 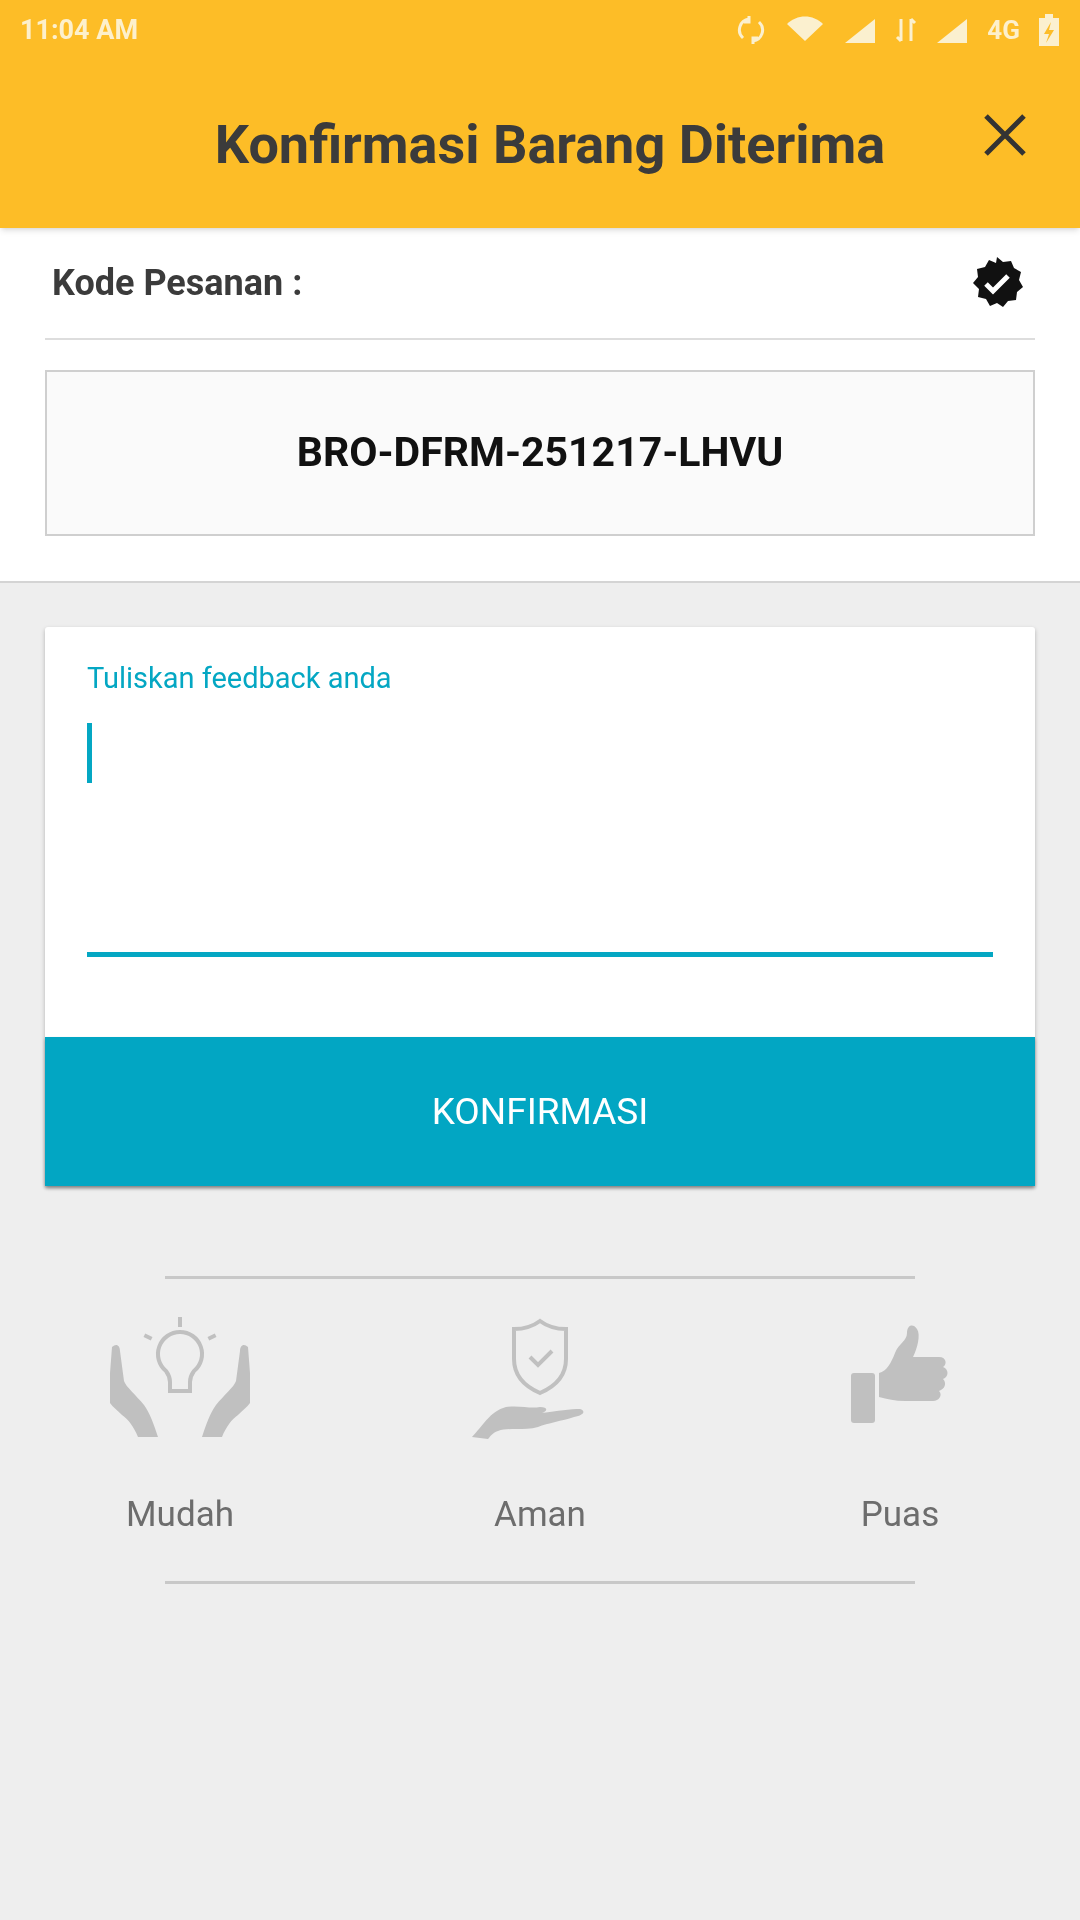 What do you see at coordinates (177, 283) in the screenshot?
I see `order-code-label: Kode Pesanan :` at bounding box center [177, 283].